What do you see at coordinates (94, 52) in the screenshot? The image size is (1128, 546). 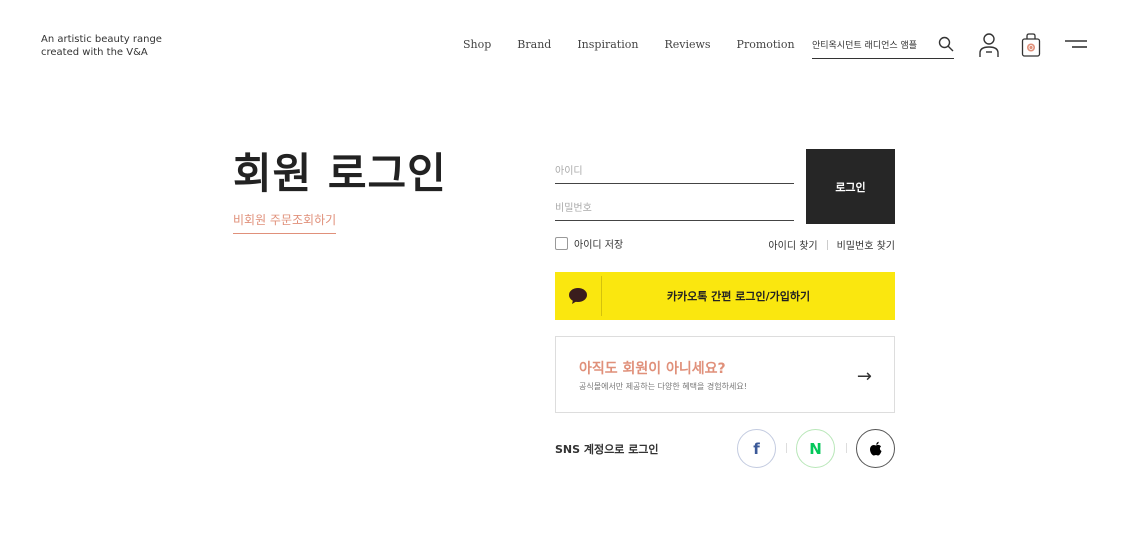 I see `tagline-line-2: created with the V&A` at bounding box center [94, 52].